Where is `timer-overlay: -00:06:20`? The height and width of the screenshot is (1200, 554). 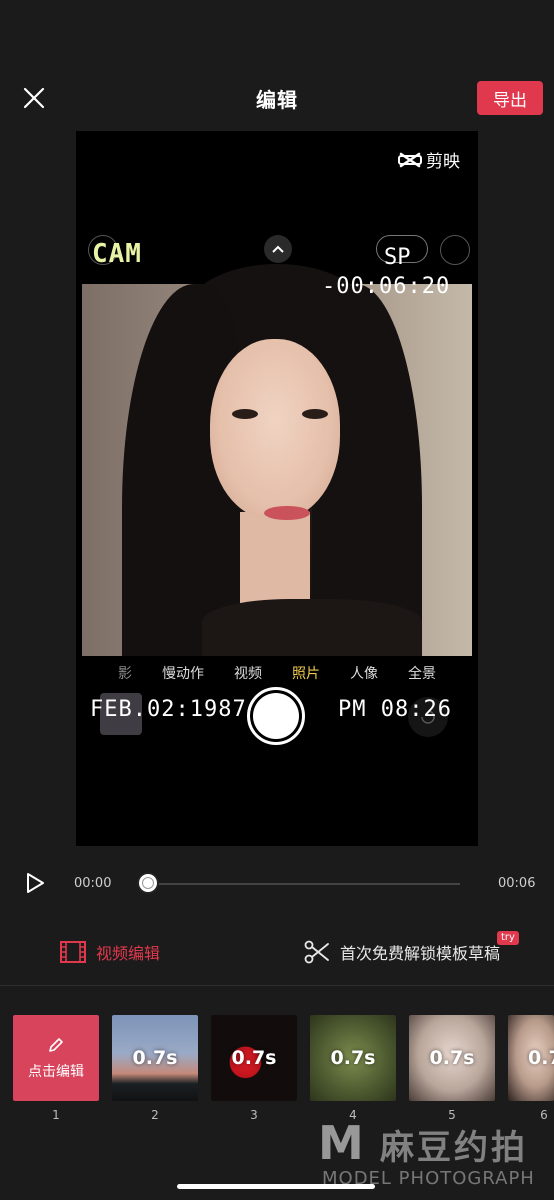 timer-overlay: -00:06:20 is located at coordinates (386, 286).